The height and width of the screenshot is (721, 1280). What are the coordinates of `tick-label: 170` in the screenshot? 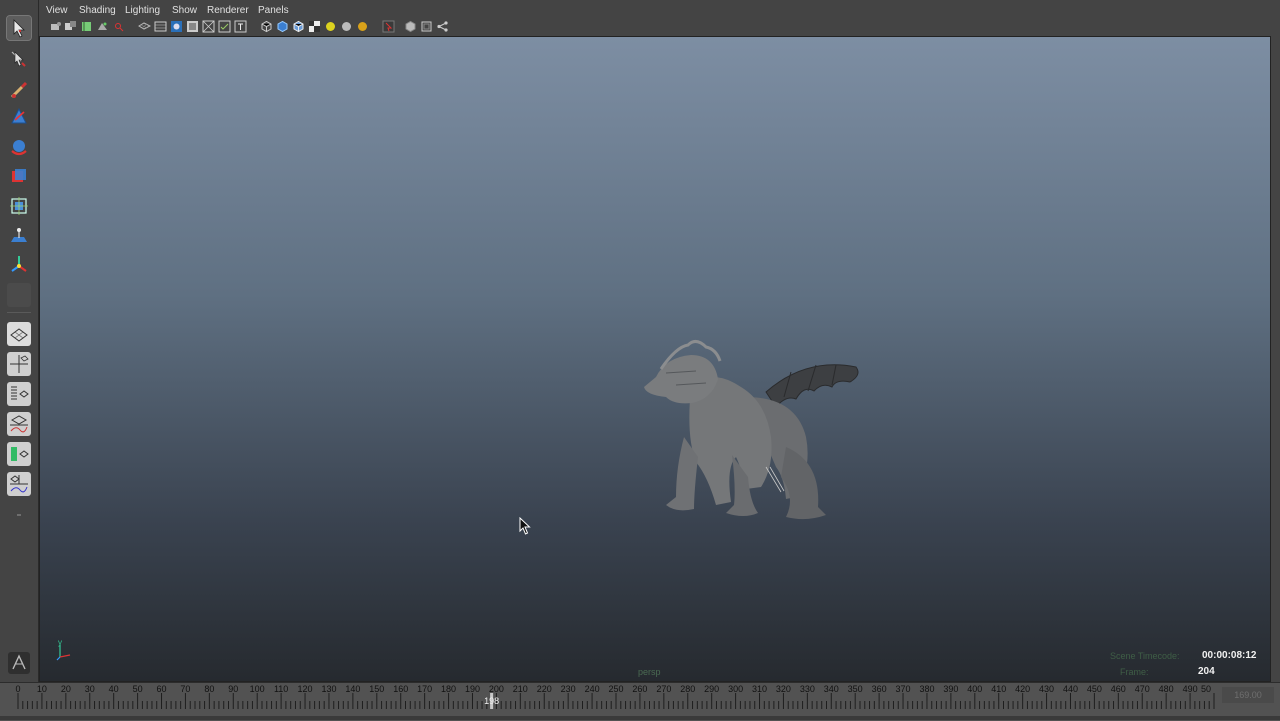 It's located at (424, 689).